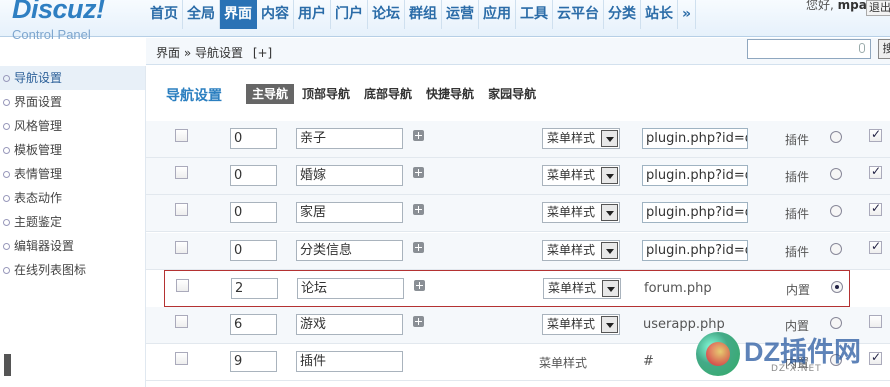  I want to click on add-shortcut-link: [+], so click(262, 53).